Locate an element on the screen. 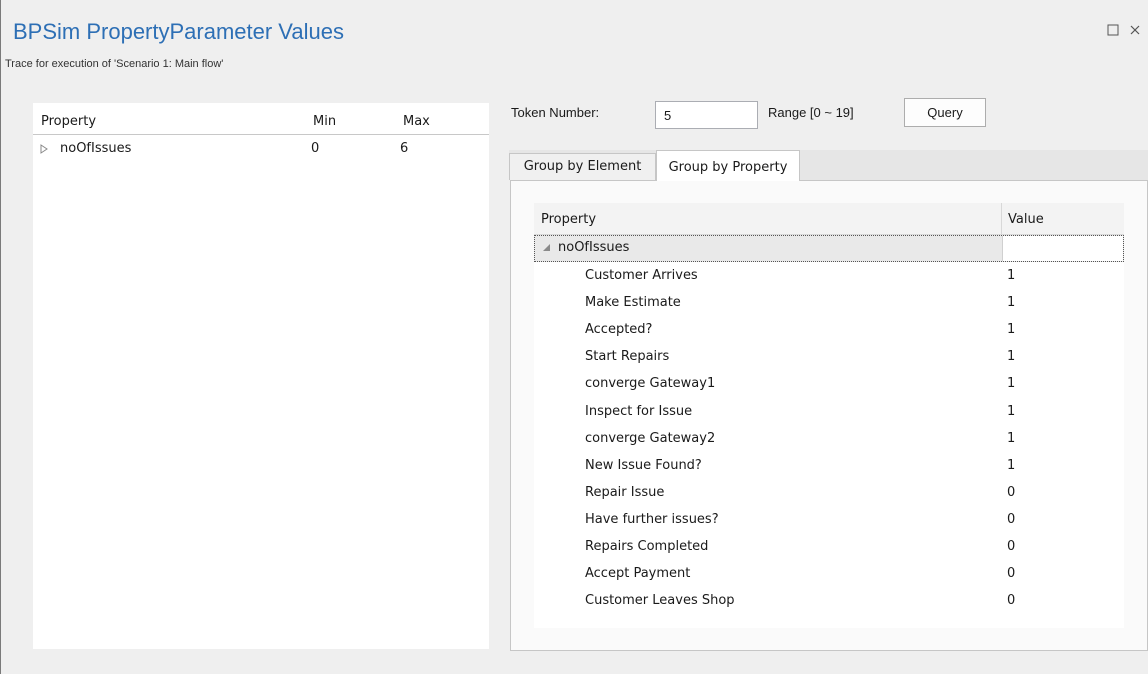 Image resolution: width=1148 pixels, height=674 pixels. close-button is located at coordinates (1136, 30).